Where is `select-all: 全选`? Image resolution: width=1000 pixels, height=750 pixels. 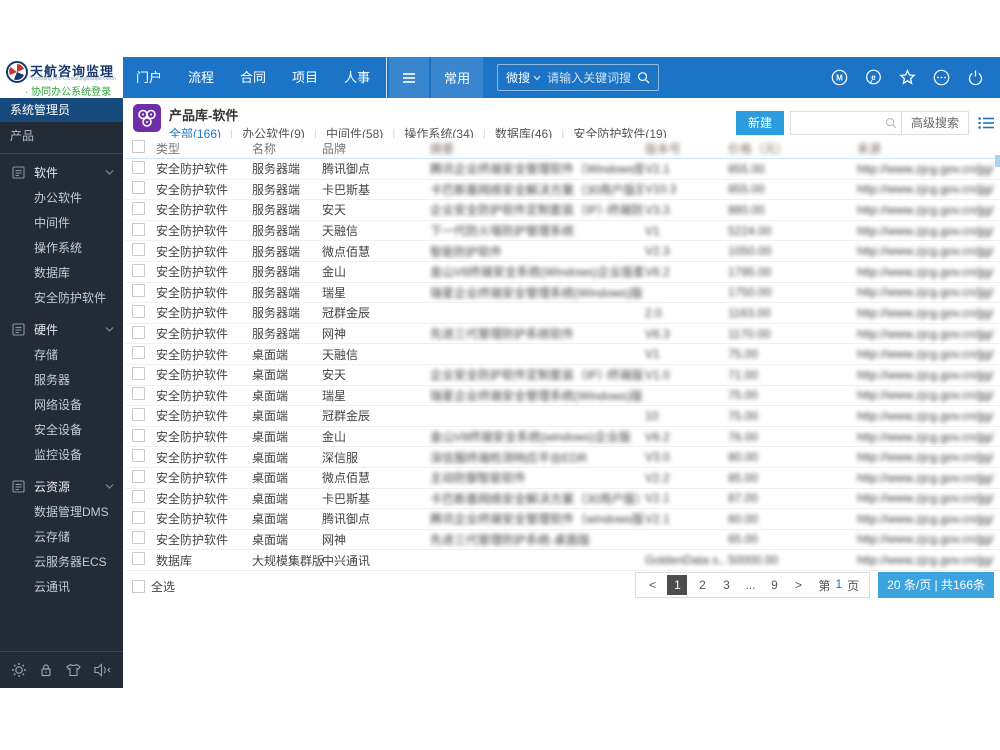 select-all: 全选 is located at coordinates (153, 586).